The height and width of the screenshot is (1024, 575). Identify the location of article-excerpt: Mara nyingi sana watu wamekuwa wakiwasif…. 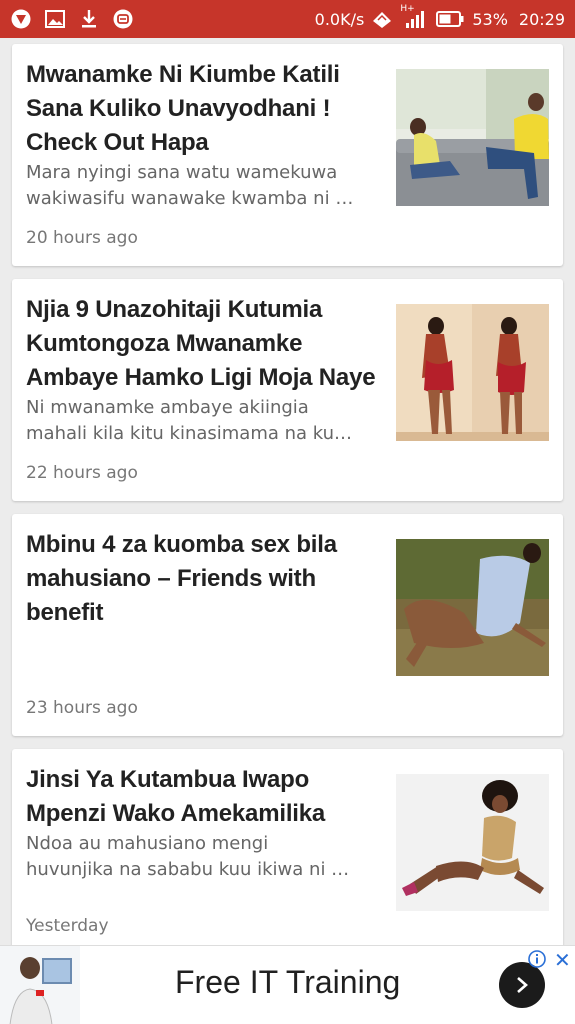
(205, 186).